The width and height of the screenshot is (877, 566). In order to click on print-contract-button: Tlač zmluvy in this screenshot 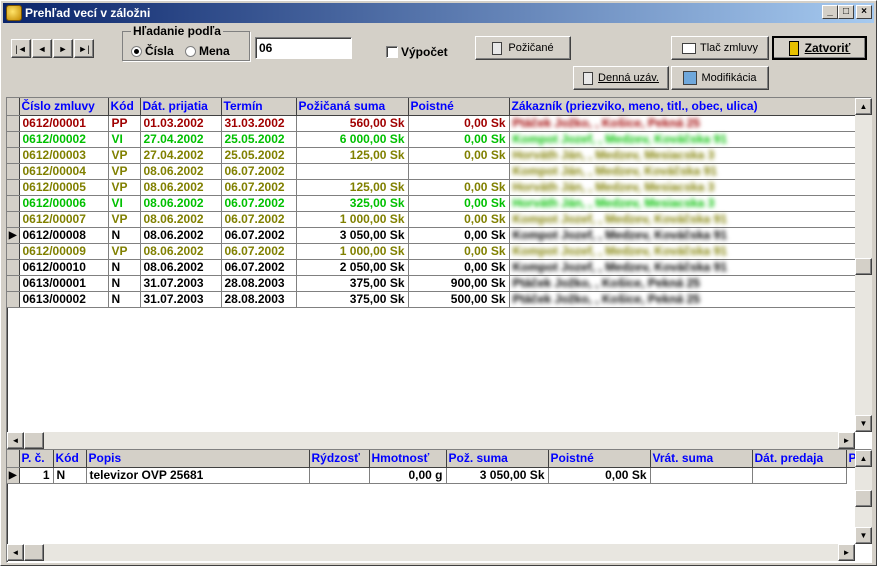, I will do `click(720, 48)`.